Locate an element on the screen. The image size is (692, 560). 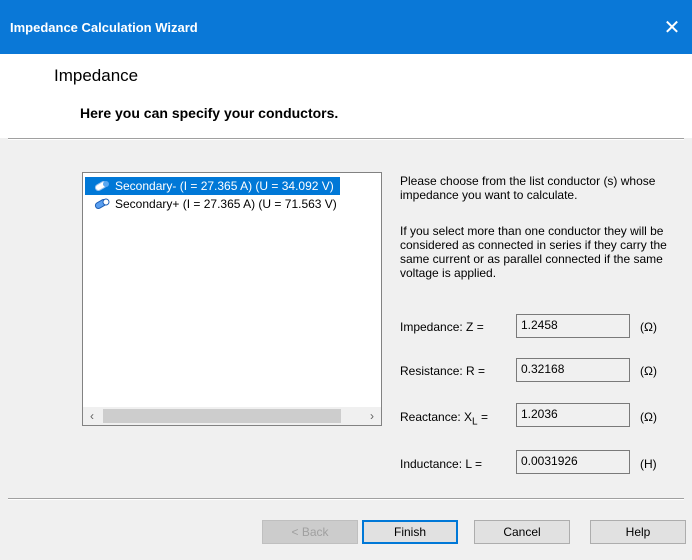
list-item: Secondary+ (I = 27.365 A) (U = 71.563 V) is located at coordinates (214, 204).